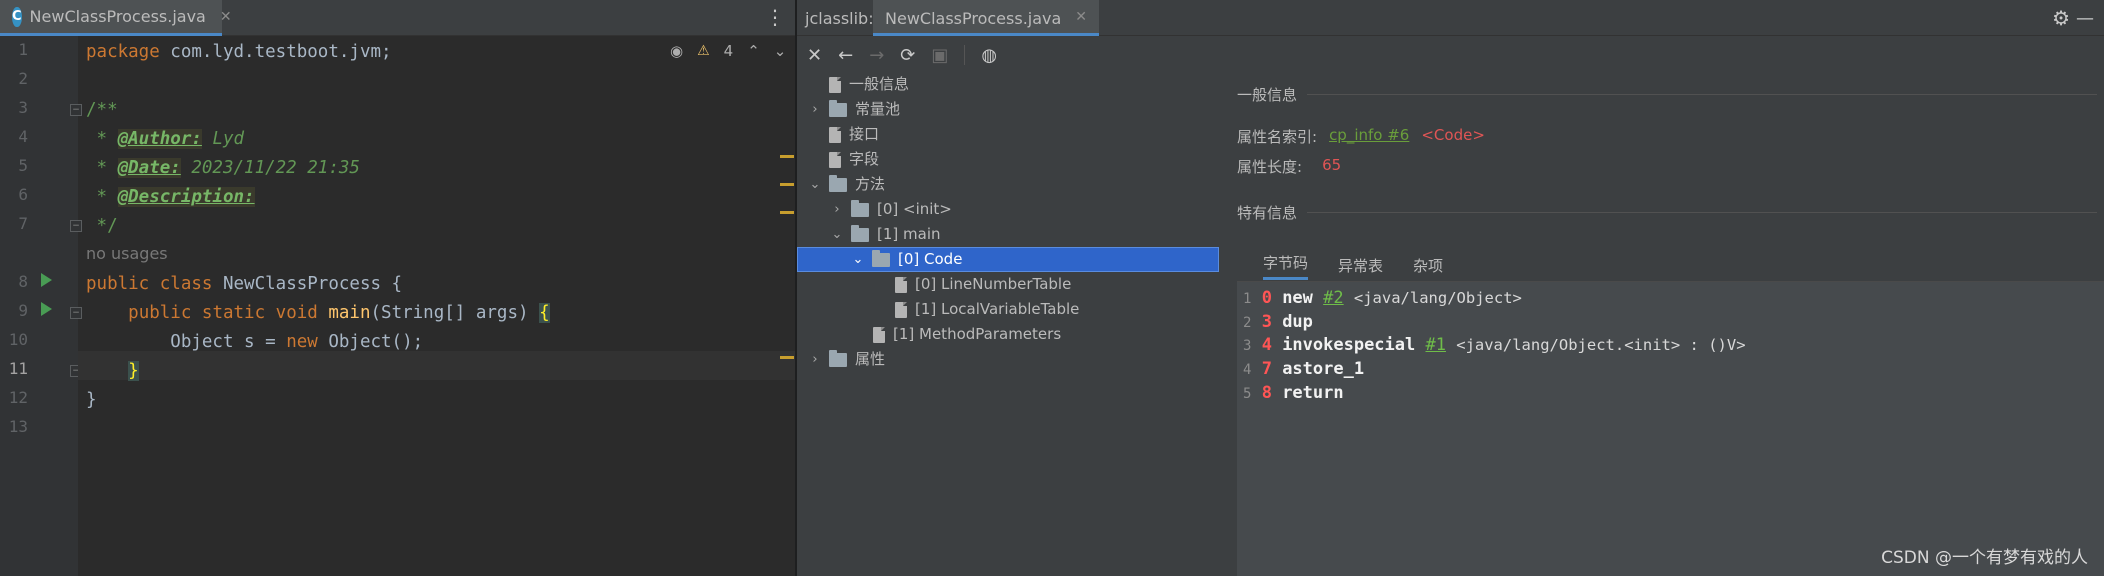  I want to click on back-arrow-icon: ←, so click(845, 55).